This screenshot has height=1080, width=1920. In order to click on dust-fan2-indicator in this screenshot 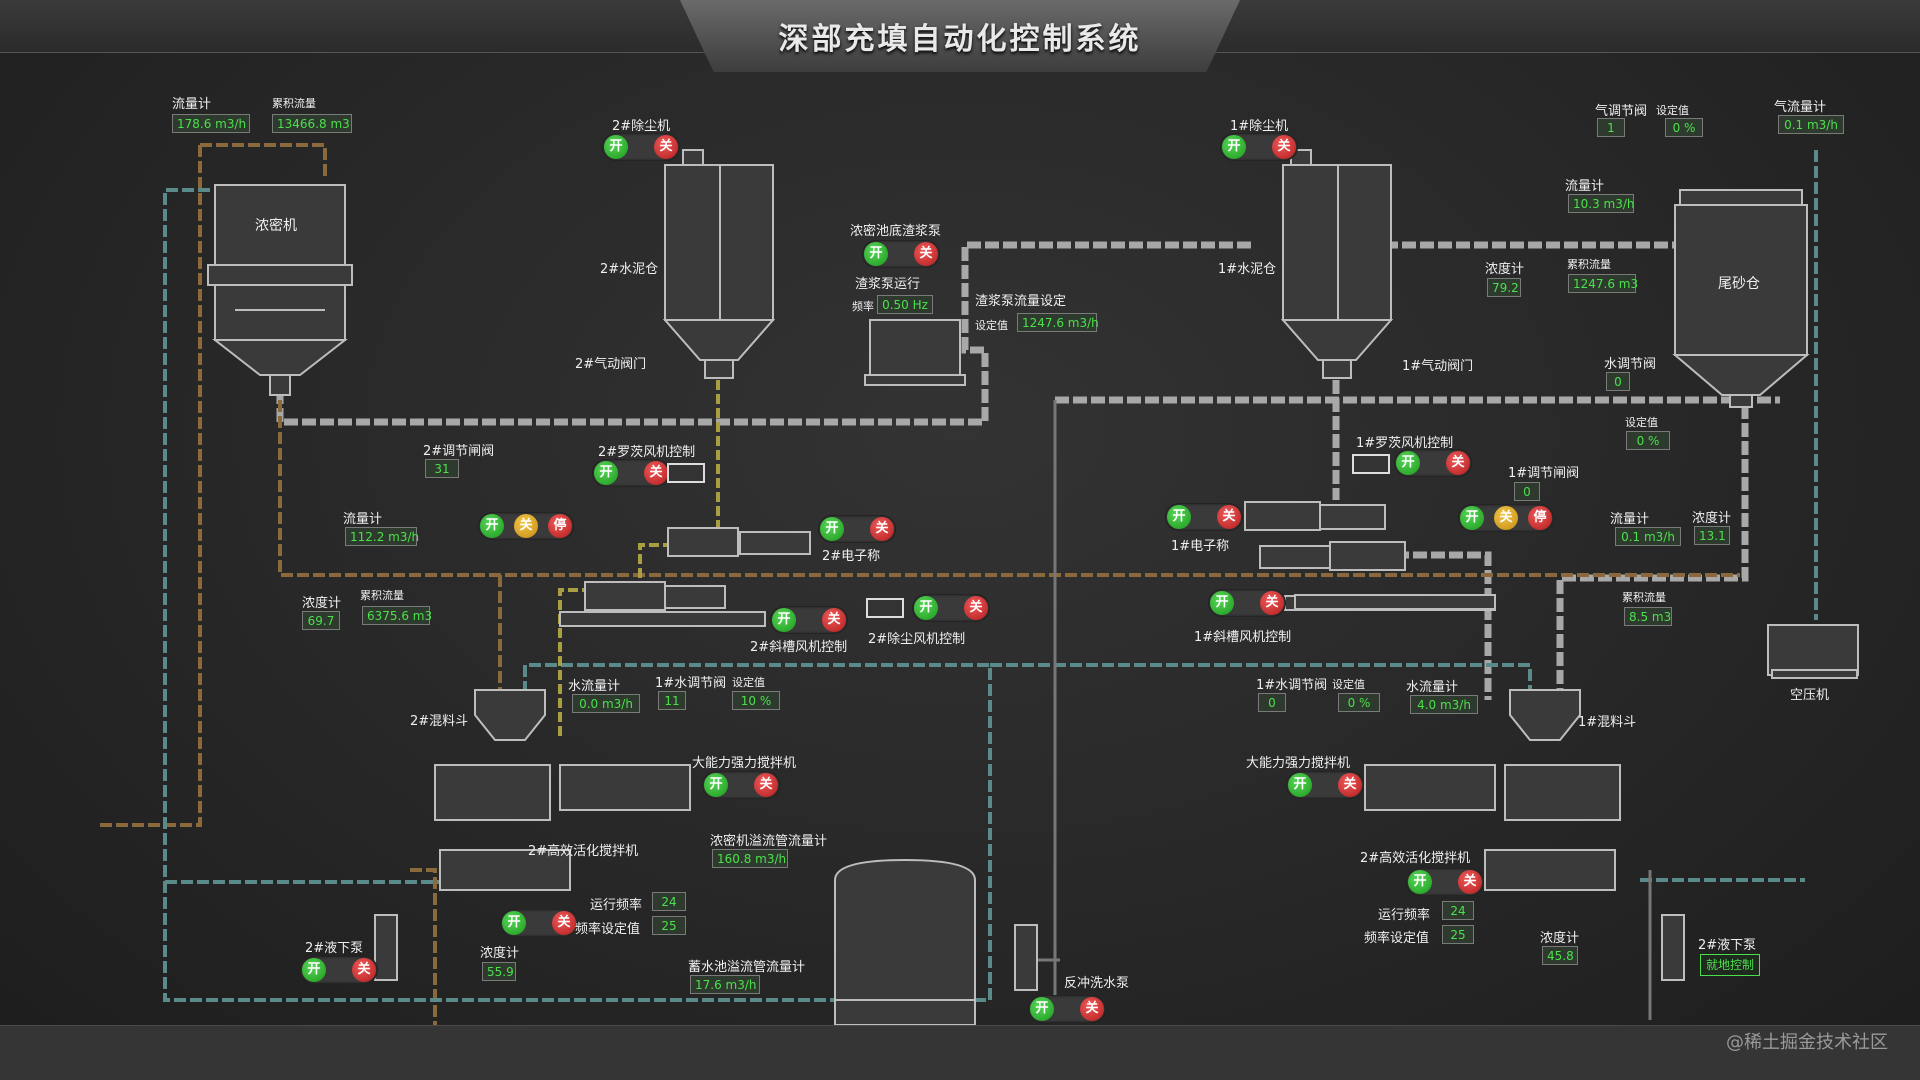, I will do `click(885, 608)`.